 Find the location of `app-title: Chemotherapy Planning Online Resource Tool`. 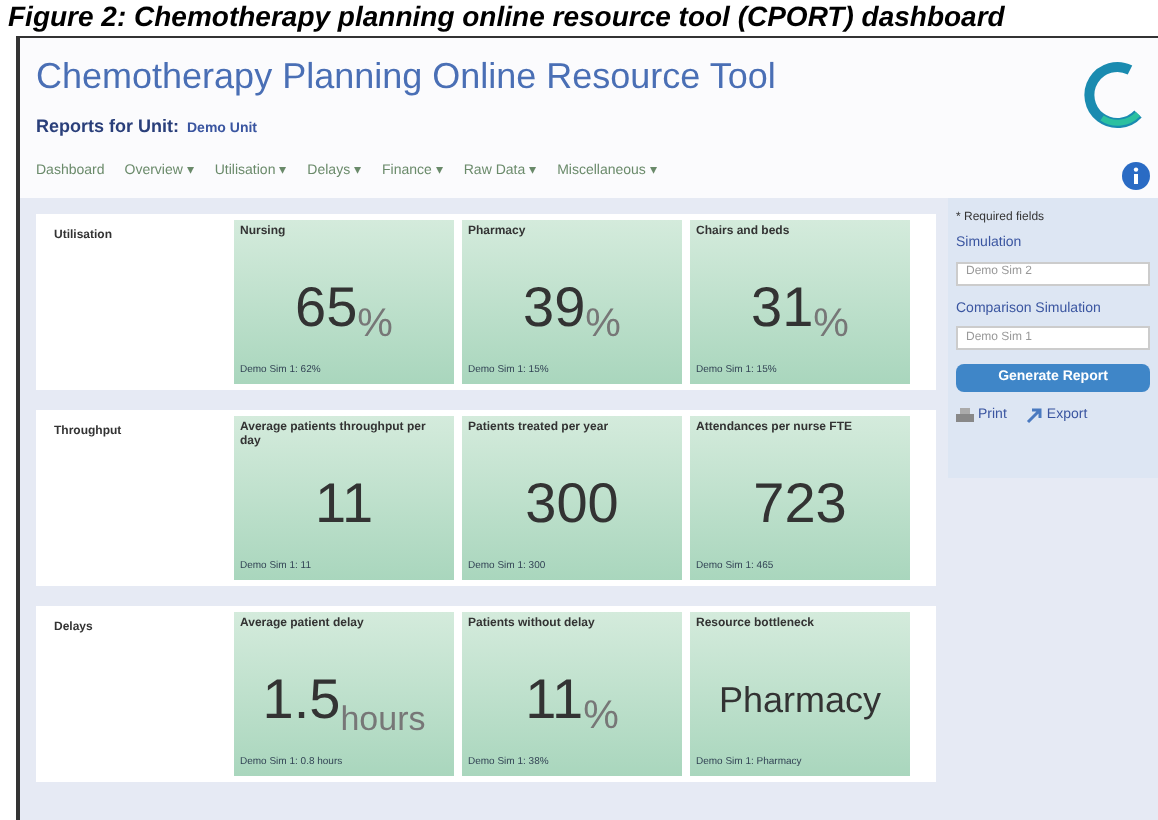

app-title: Chemotherapy Planning Online Resource Tool is located at coordinates (406, 76).